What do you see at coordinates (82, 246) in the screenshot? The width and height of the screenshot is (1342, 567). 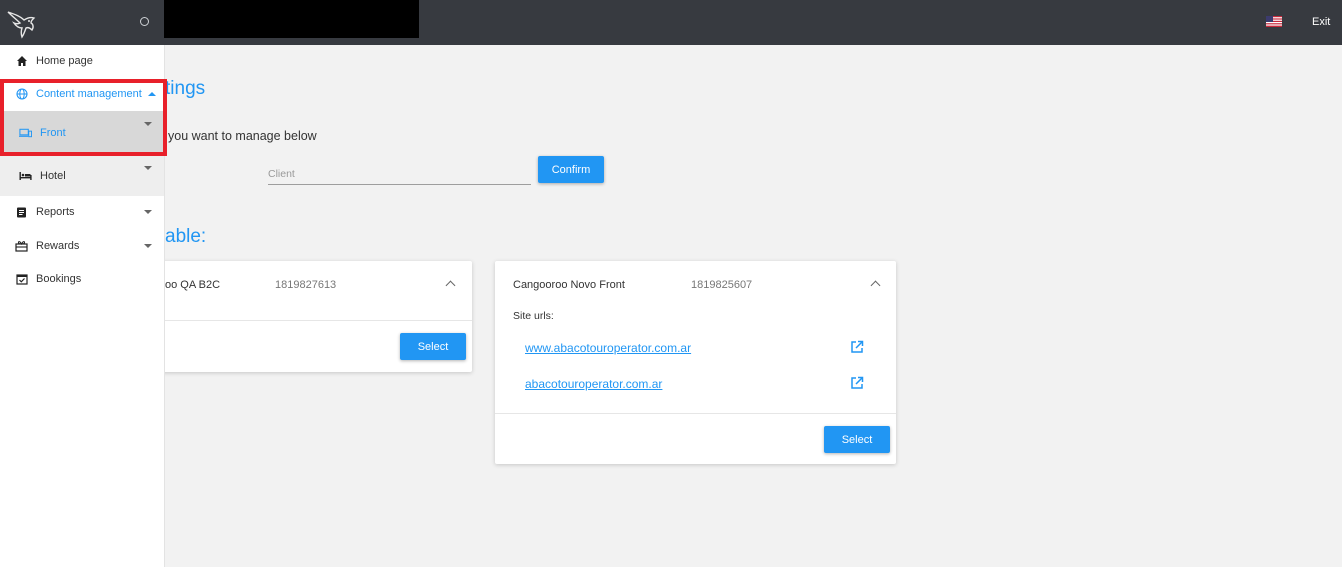 I see `sidebar-item-rewards: Rewards` at bounding box center [82, 246].